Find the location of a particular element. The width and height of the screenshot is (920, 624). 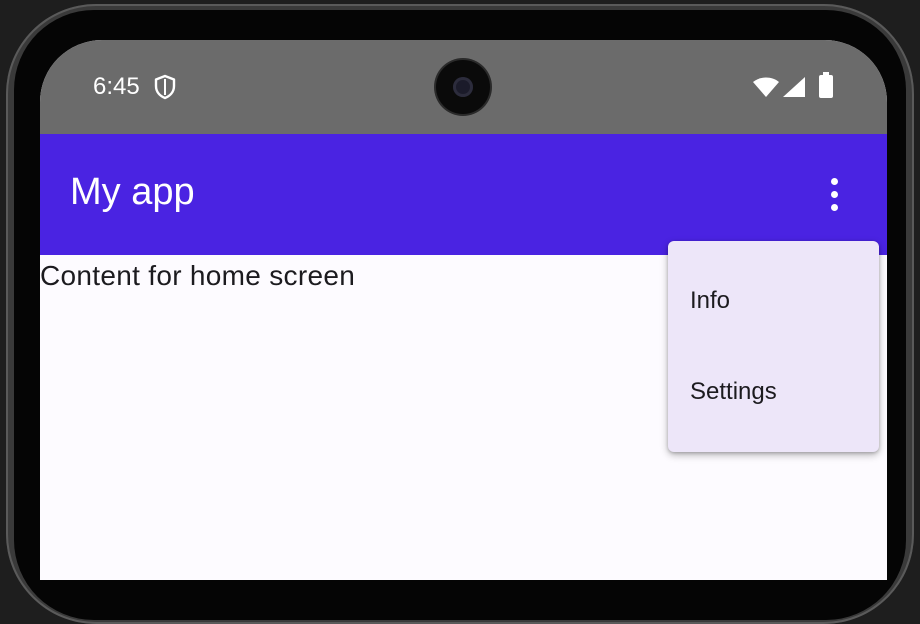

signal-icon is located at coordinates (794, 87).